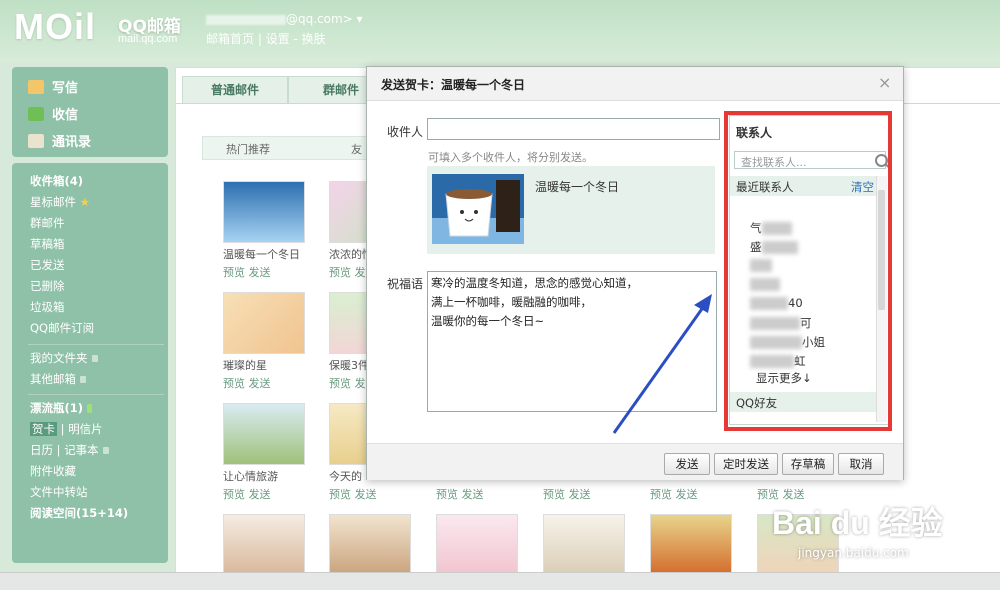 The image size is (1000, 590). What do you see at coordinates (853, 553) in the screenshot?
I see `watermark-url: jingyan.baidu.com` at bounding box center [853, 553].